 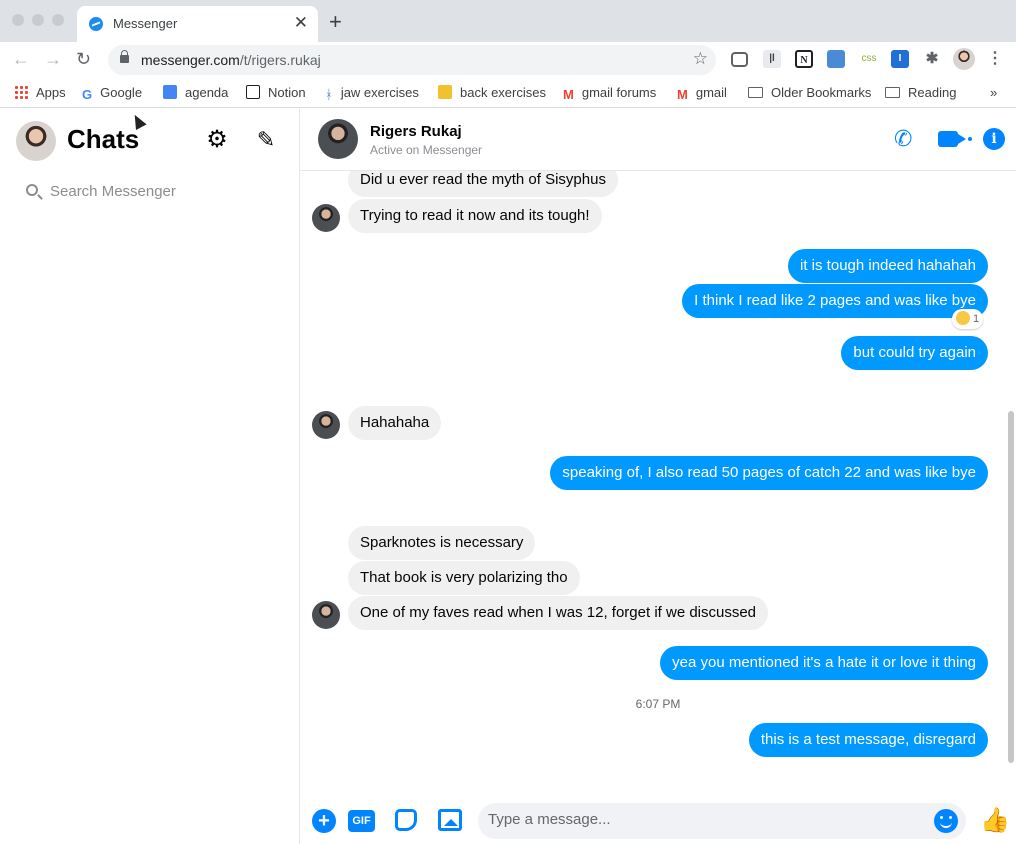 I want to click on window-minimize-button, so click(x=38, y=20).